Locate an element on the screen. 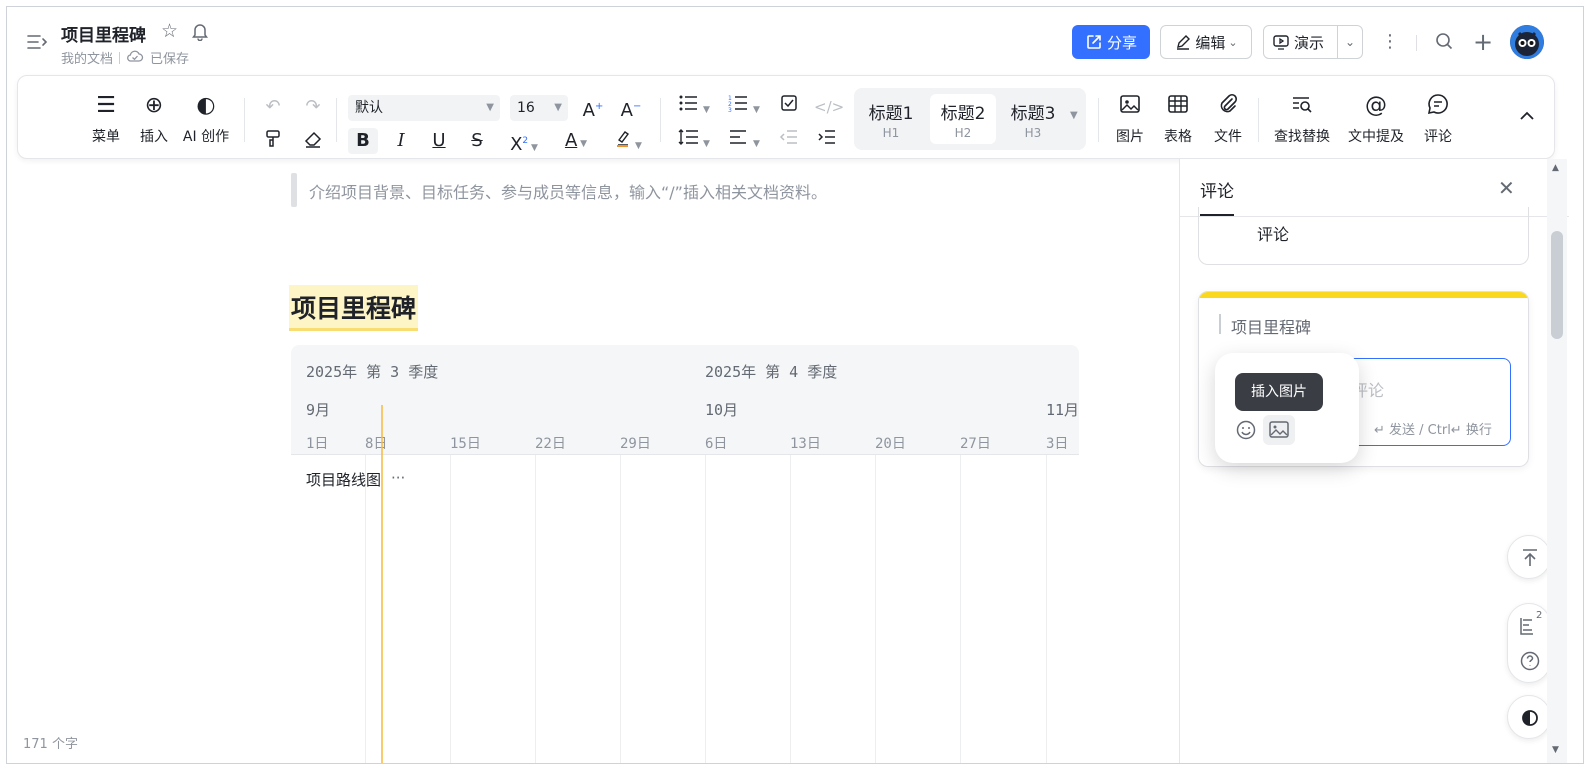 This screenshot has height=770, width=1594. image-icon is located at coordinates (1130, 106).